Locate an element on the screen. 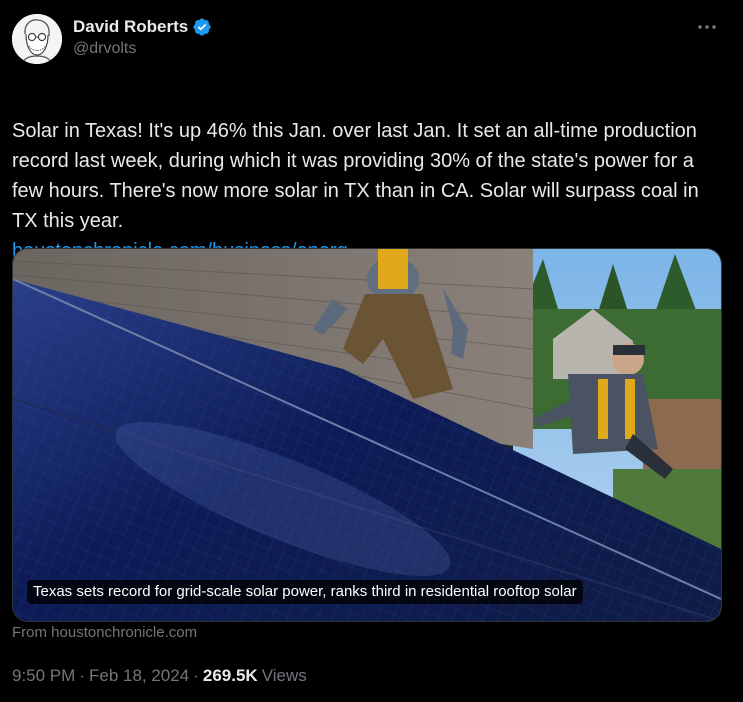  tweet-meta: 9:50 PM · Feb 18, 2024 · 269.5K Views is located at coordinates (159, 676).